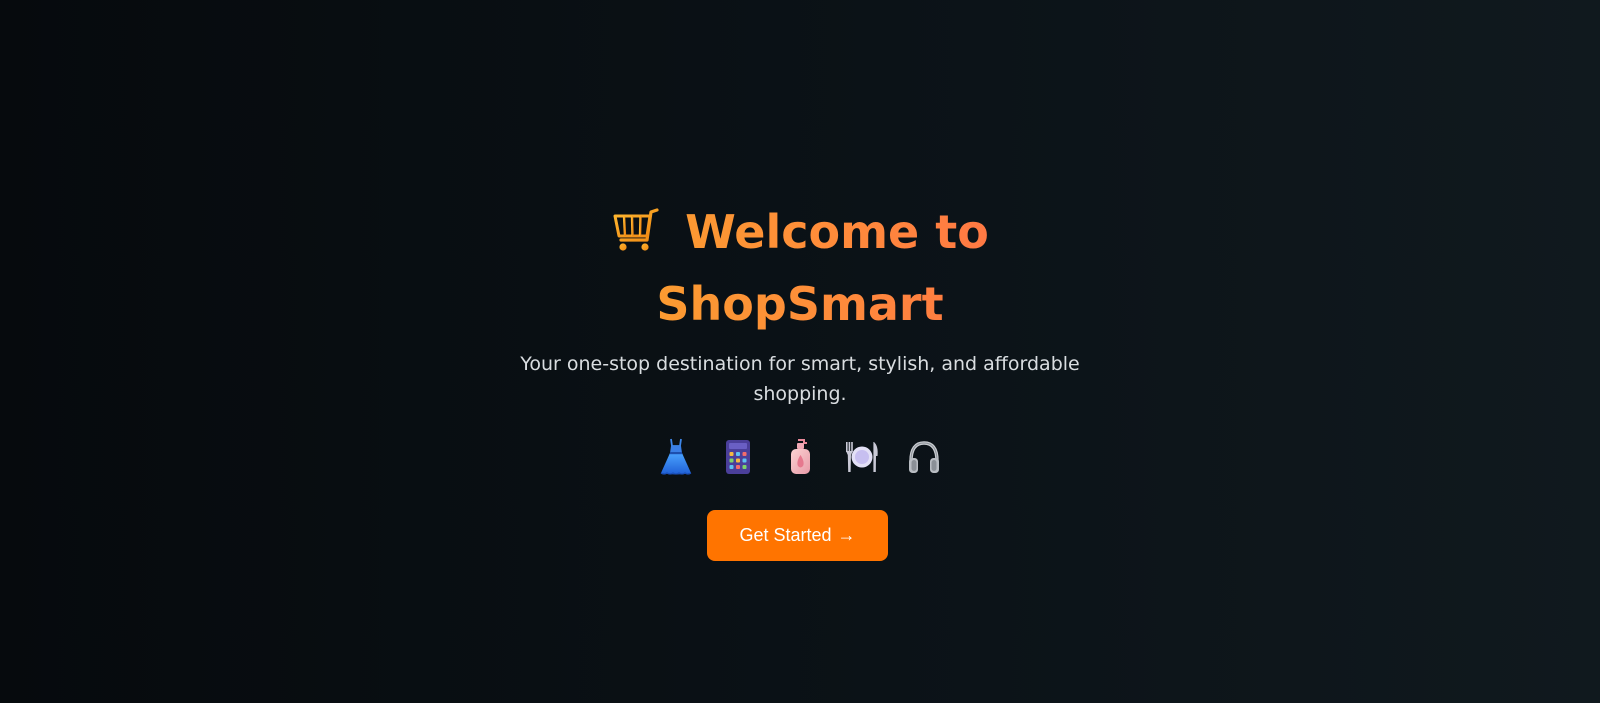 The width and height of the screenshot is (1600, 703). I want to click on calculator-icon, so click(738, 457).